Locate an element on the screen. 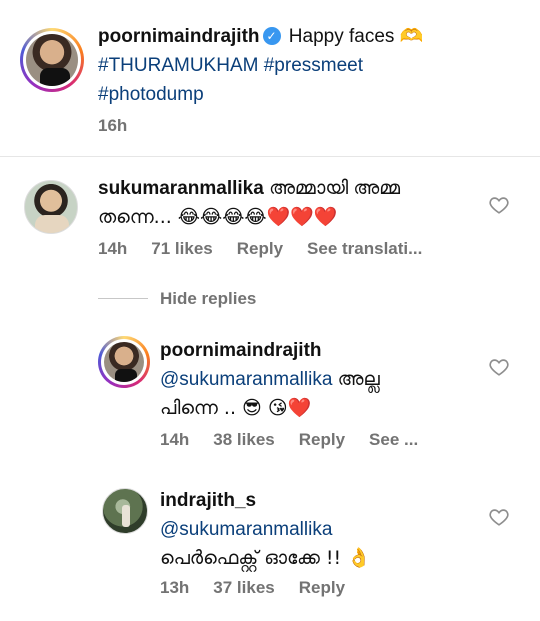 This screenshot has width=540, height=621. reply1-avatar-inner is located at coordinates (124, 362).